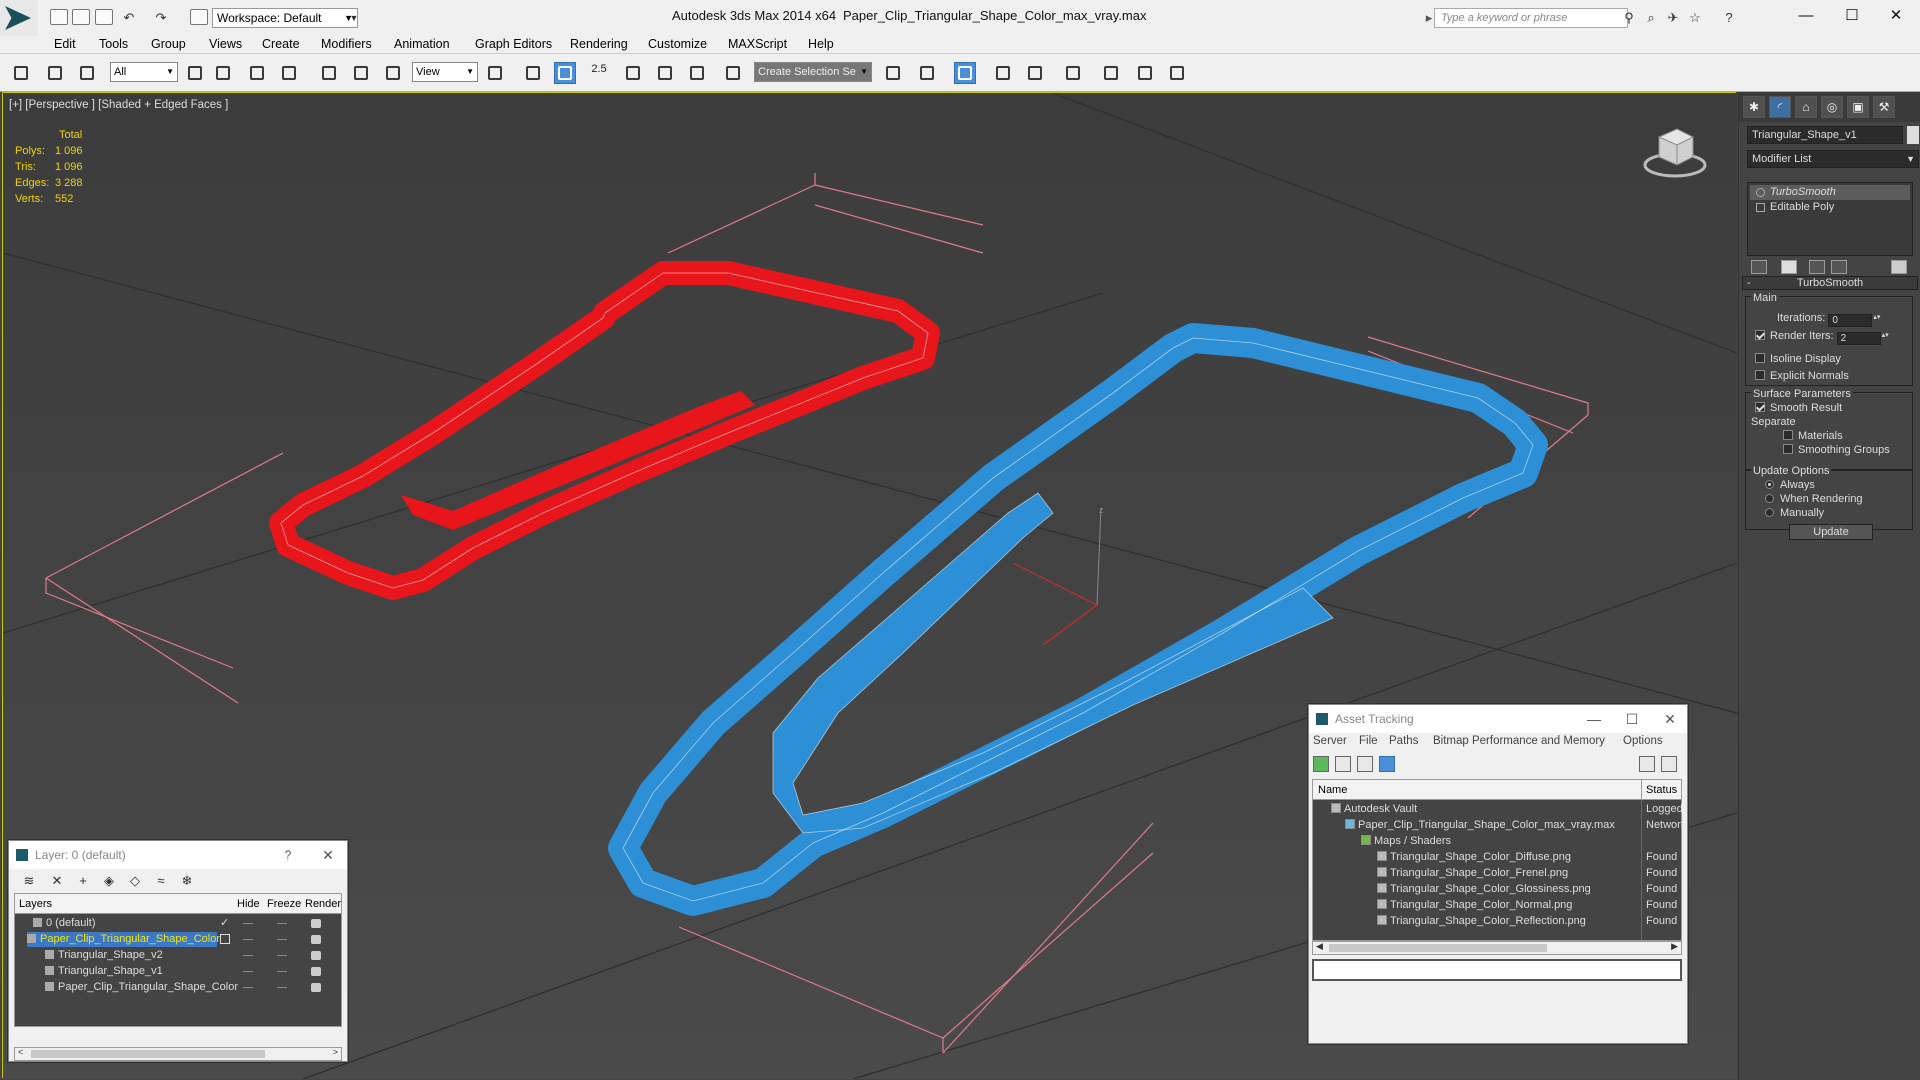 The image size is (1920, 1080). Describe the element at coordinates (1387, 764) in the screenshot. I see `at-table-view-icon` at that location.